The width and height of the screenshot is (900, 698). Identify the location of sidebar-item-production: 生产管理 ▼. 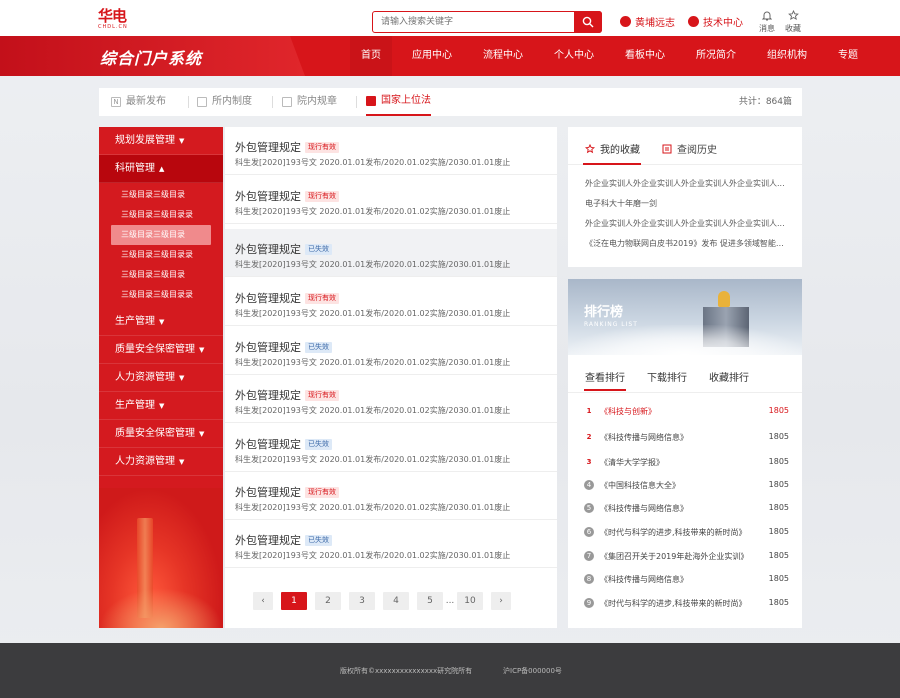
(161, 322).